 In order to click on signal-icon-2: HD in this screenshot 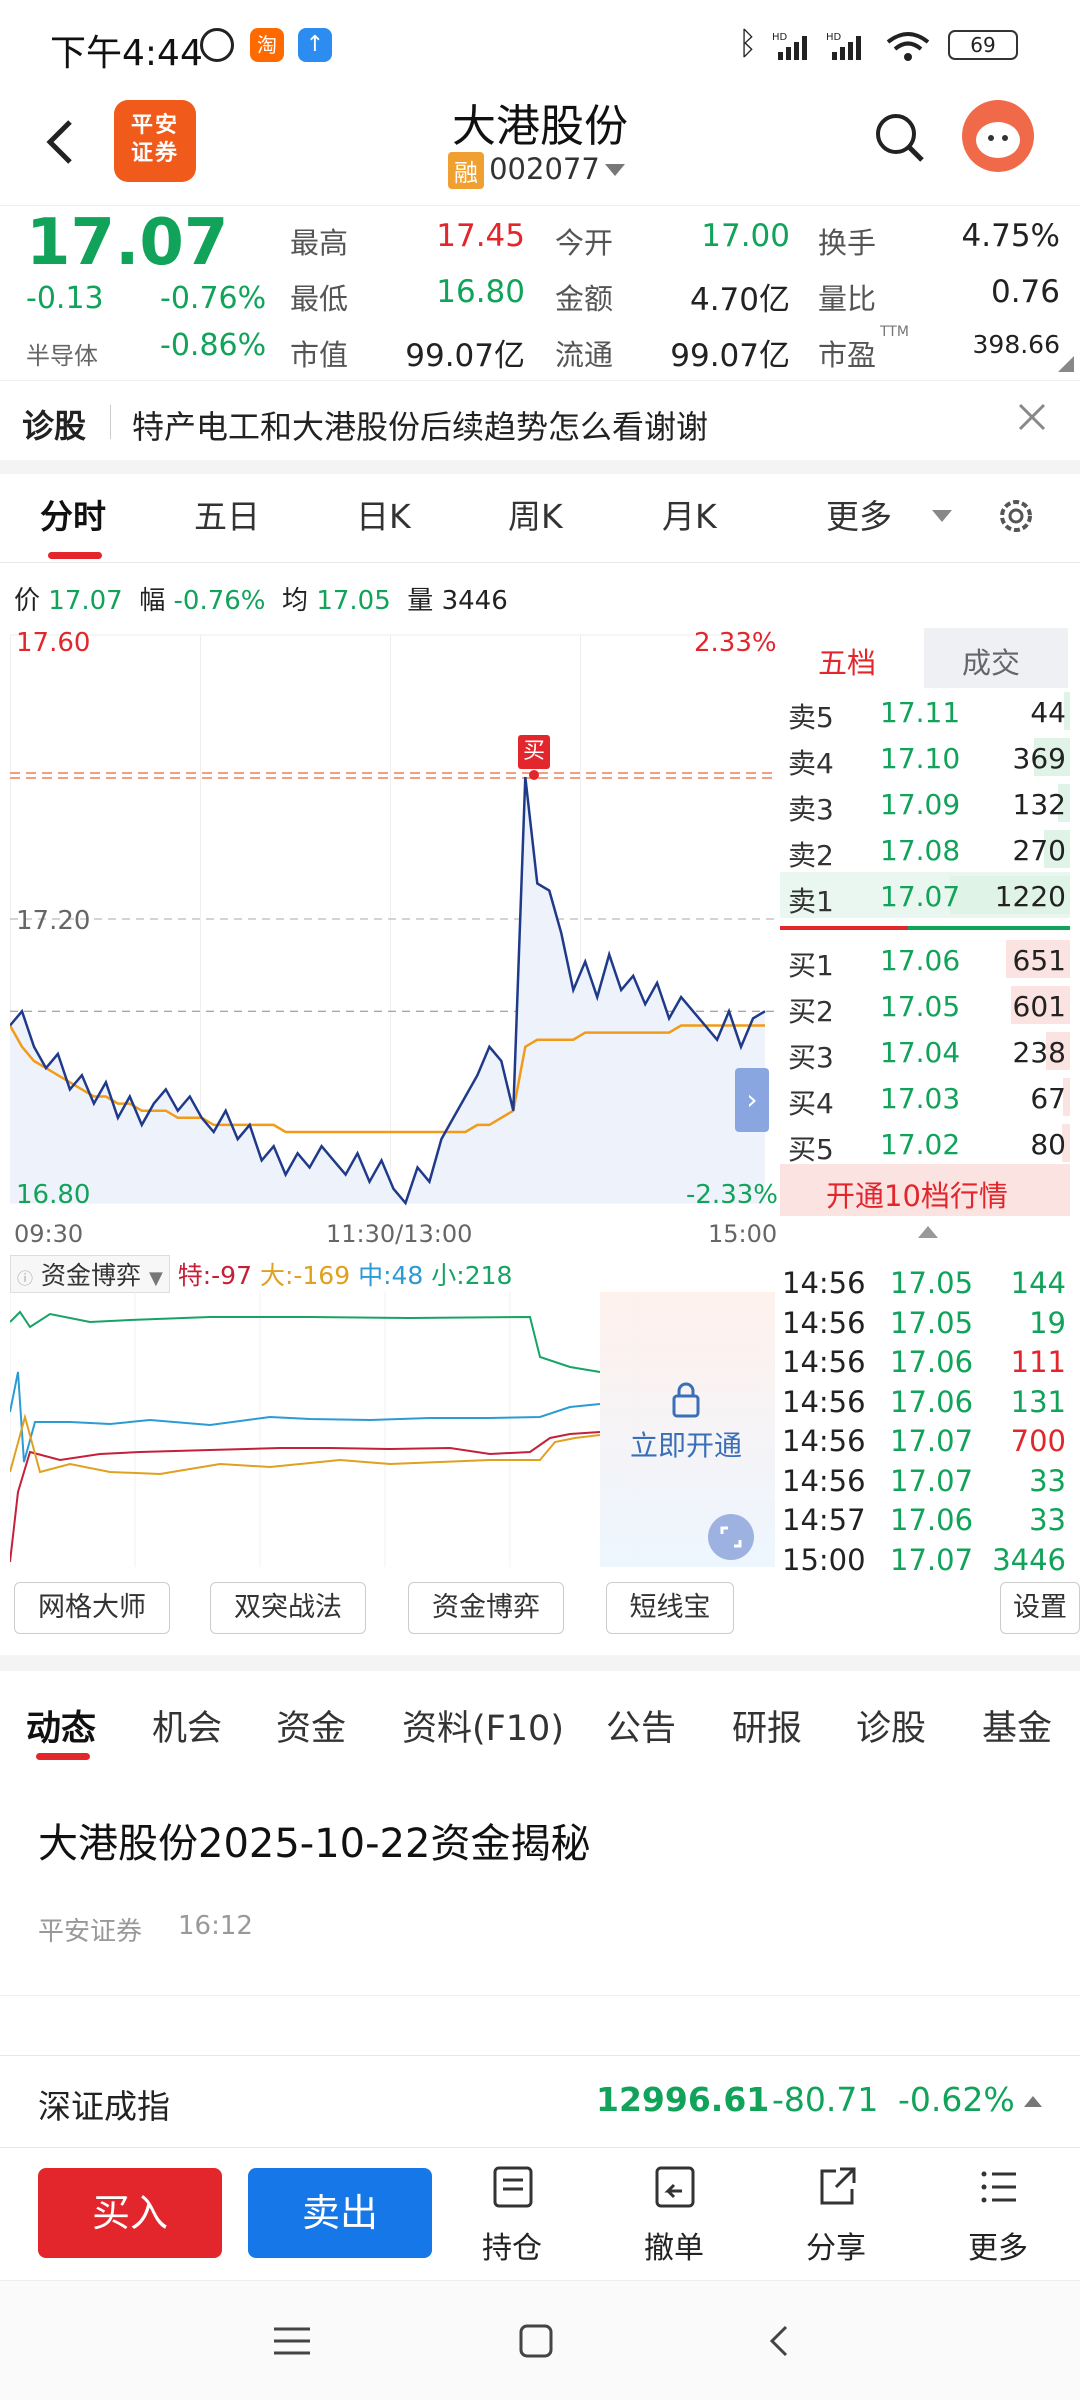, I will do `click(849, 46)`.